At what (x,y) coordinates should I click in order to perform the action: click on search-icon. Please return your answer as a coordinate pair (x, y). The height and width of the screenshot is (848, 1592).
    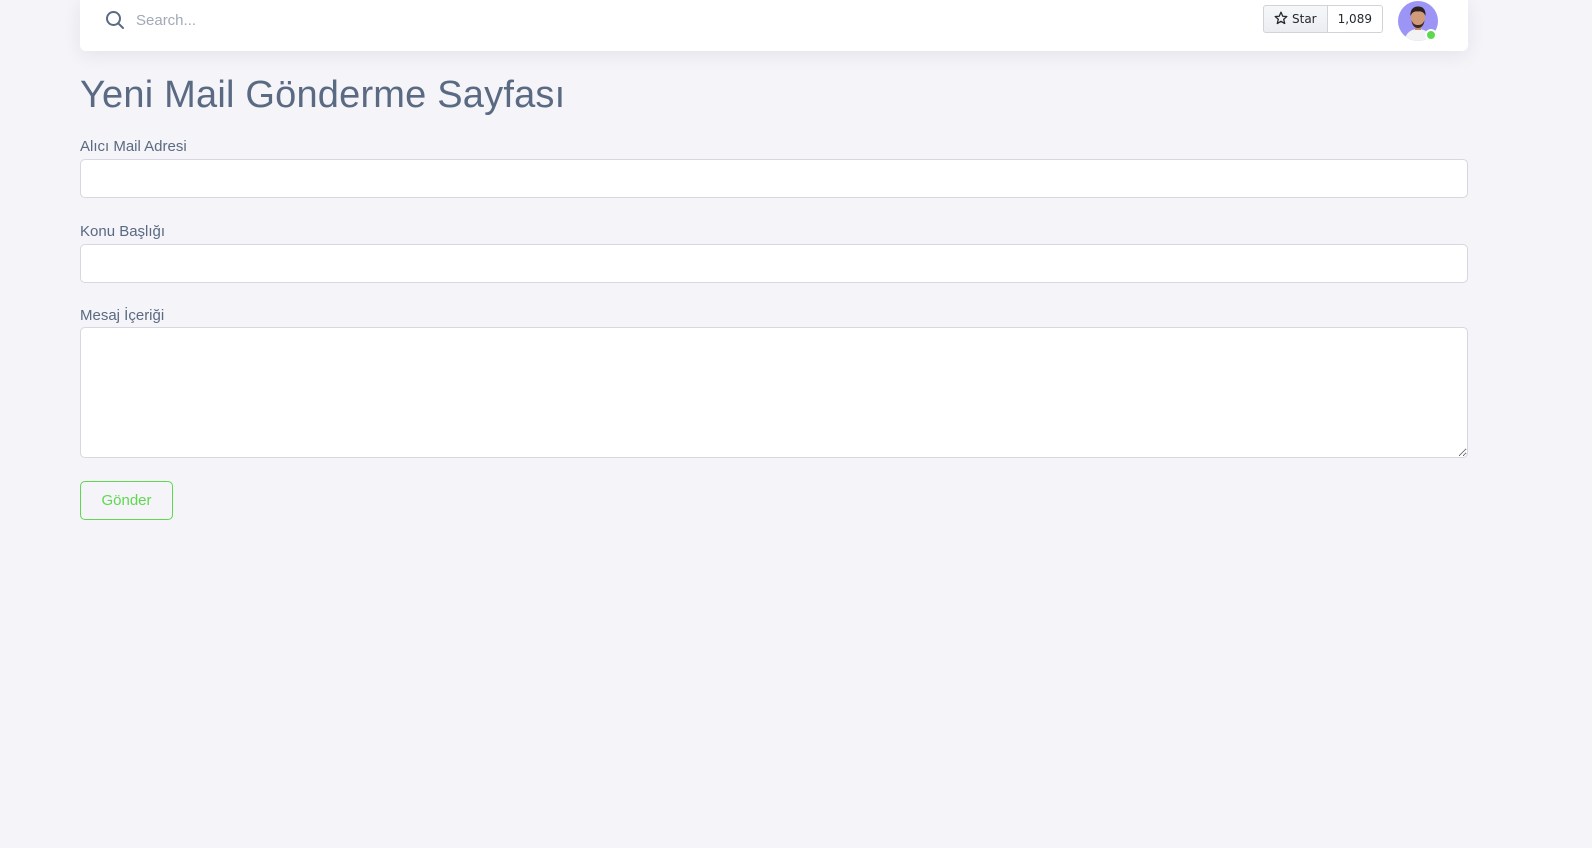
    Looking at the image, I should click on (115, 20).